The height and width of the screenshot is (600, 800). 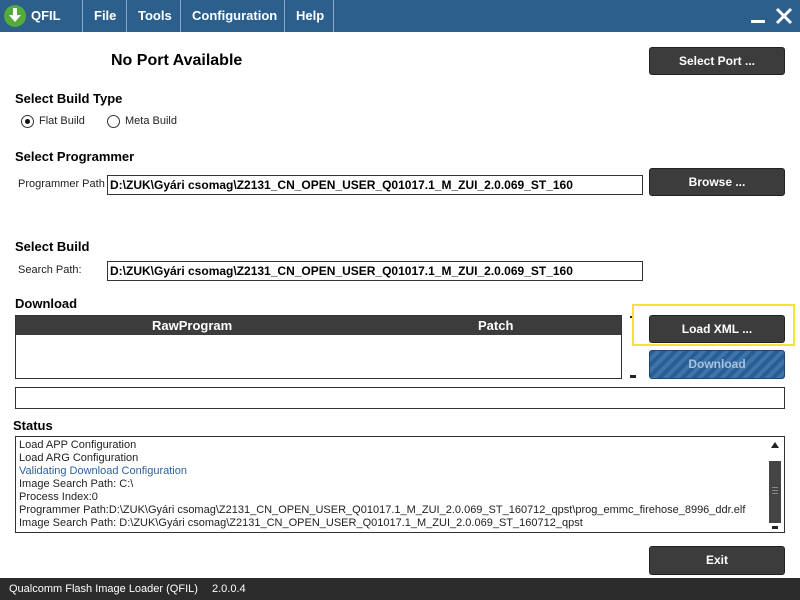 What do you see at coordinates (52, 246) in the screenshot?
I see `select-build-heading: Select Build` at bounding box center [52, 246].